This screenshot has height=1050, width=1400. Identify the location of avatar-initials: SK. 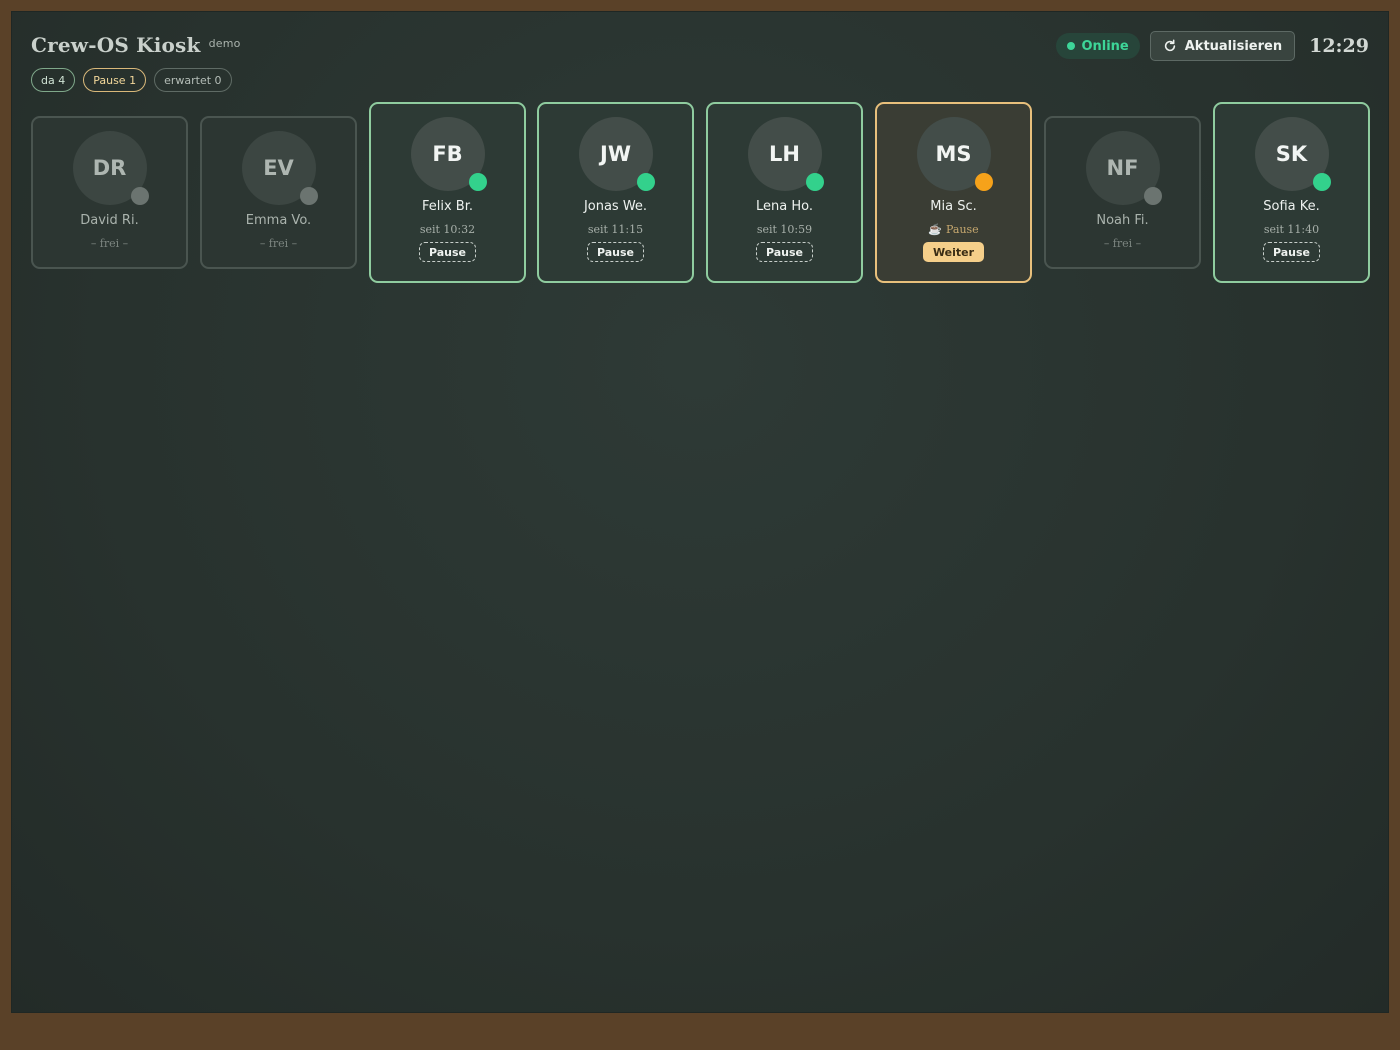
(1291, 154).